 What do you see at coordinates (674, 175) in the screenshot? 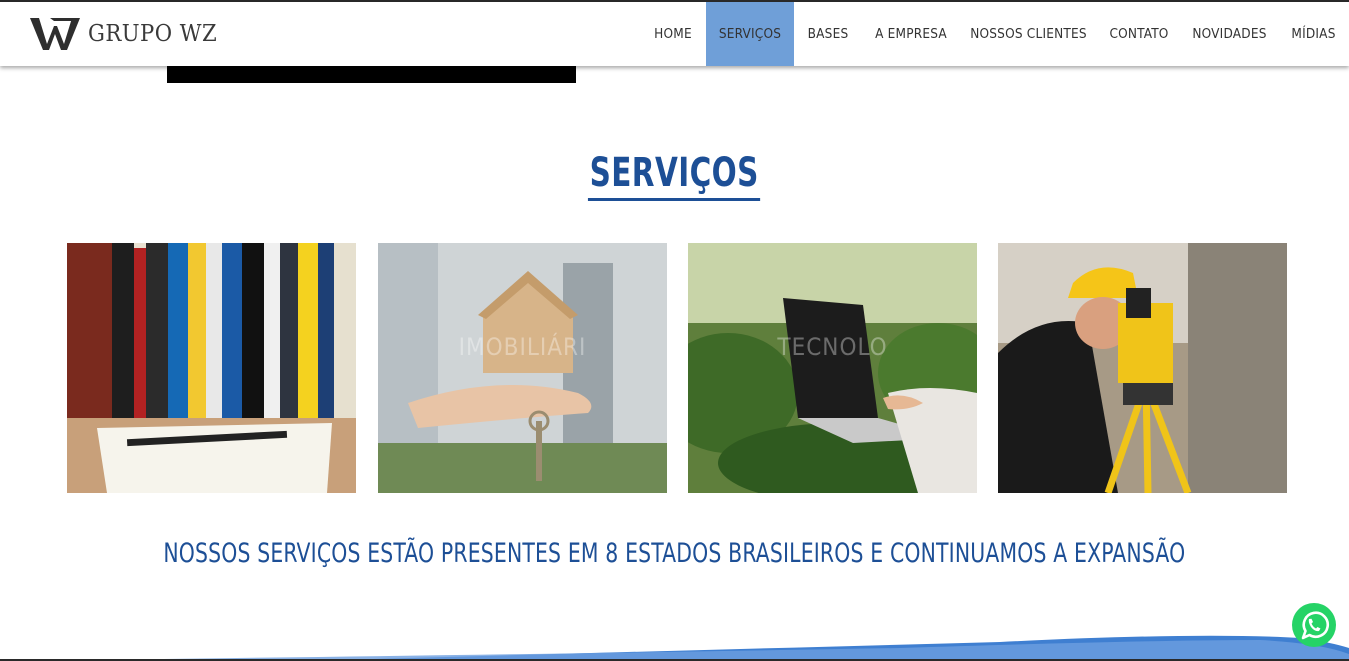
I see `section-title: SERVIÇOS` at bounding box center [674, 175].